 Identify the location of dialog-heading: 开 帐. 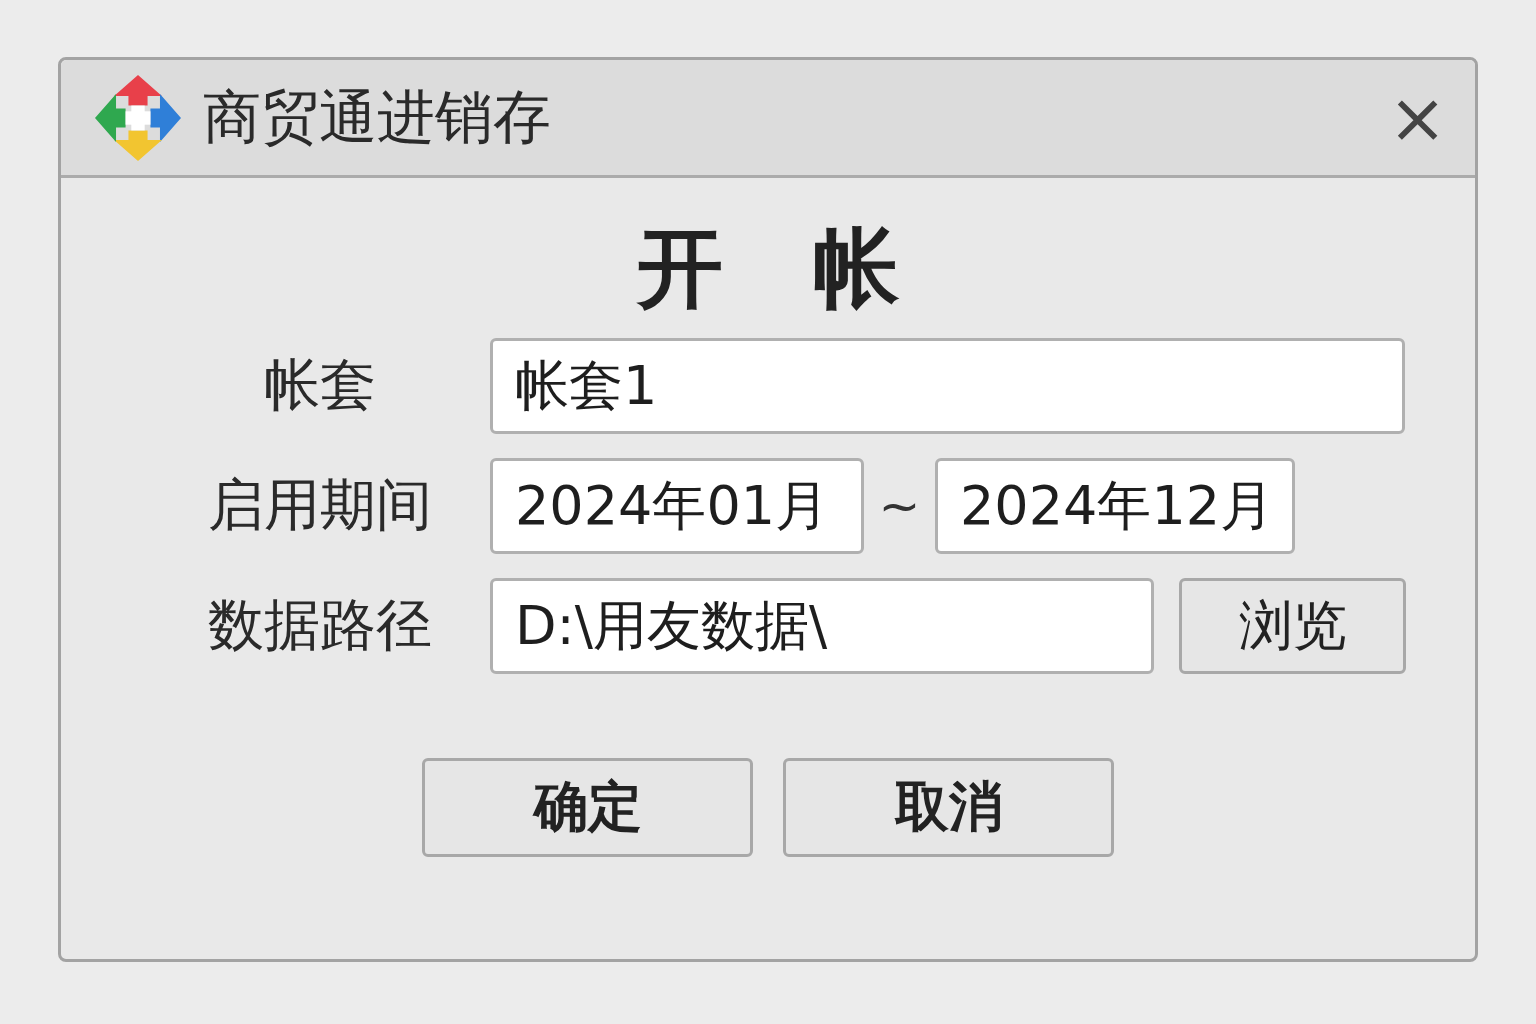
(767, 268).